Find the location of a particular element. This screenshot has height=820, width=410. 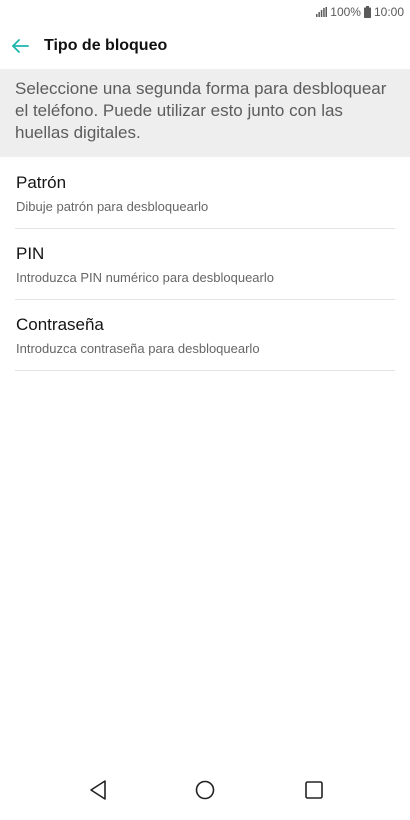

battery-percent: 100% is located at coordinates (345, 12).